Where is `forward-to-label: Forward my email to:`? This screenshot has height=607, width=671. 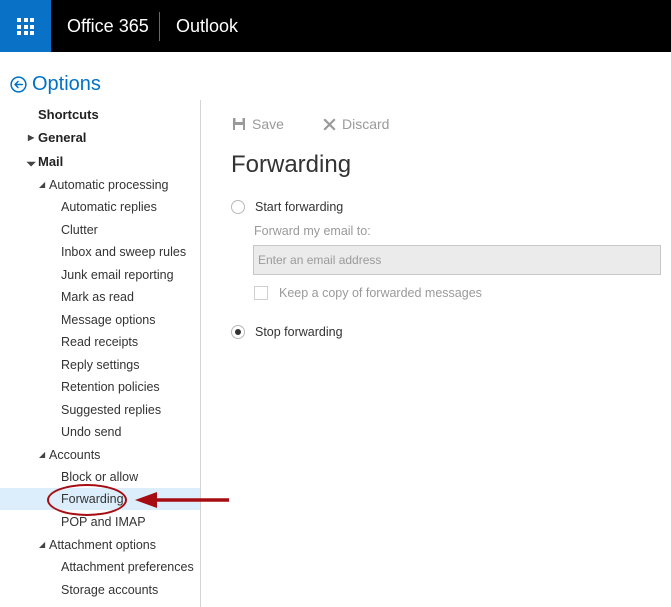
forward-to-label: Forward my email to: is located at coordinates (312, 231).